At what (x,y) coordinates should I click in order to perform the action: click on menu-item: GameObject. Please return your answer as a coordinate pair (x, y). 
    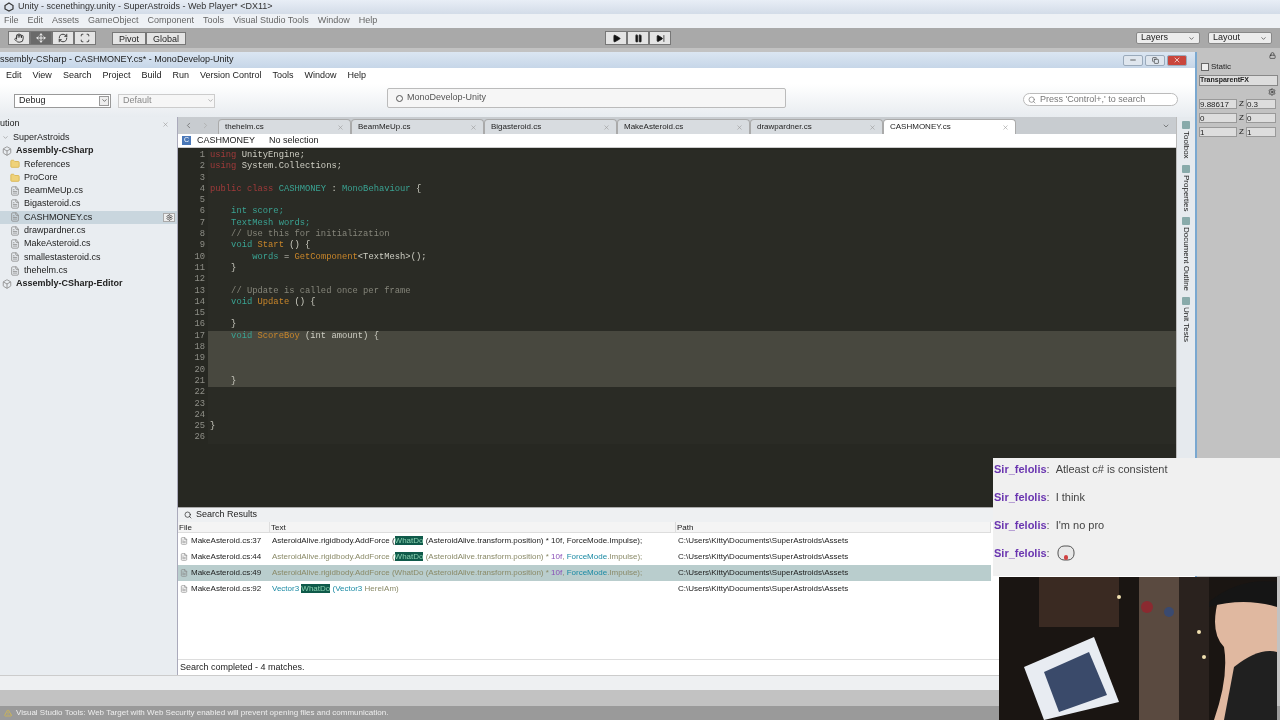
    Looking at the image, I should click on (113, 21).